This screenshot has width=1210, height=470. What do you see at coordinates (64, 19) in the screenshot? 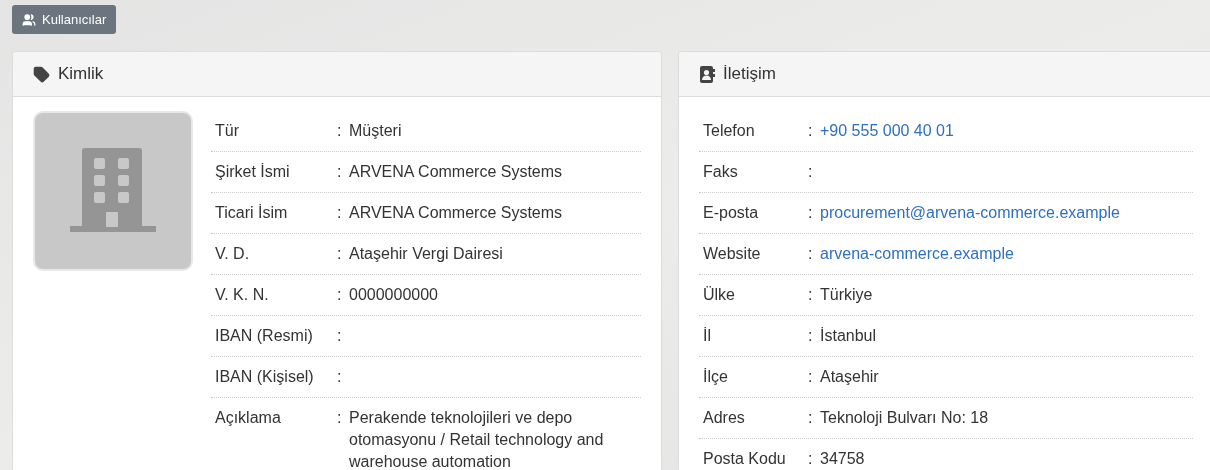
I see `users-button: Kullanıcılar` at bounding box center [64, 19].